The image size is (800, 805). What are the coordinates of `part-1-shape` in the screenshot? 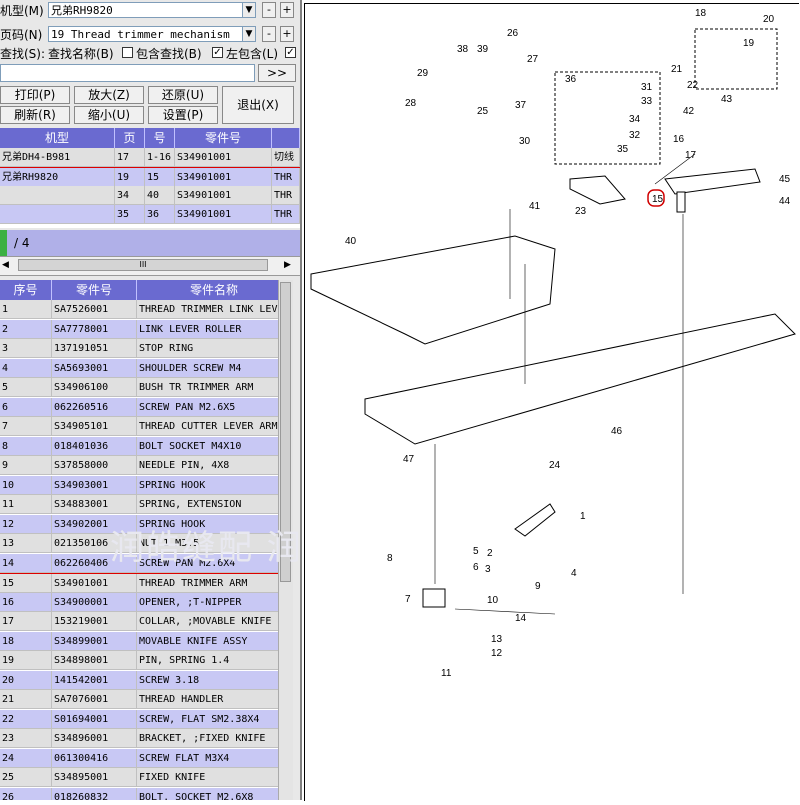 It's located at (535, 520).